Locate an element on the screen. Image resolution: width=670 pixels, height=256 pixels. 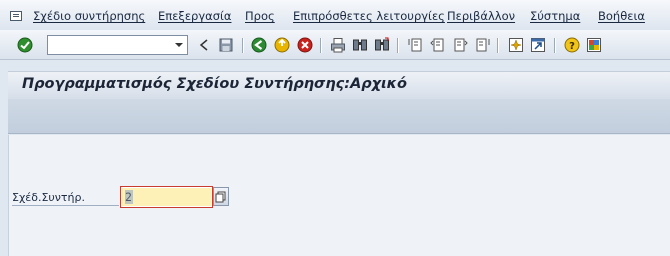
text-selection-highlight is located at coordinates (129, 197).